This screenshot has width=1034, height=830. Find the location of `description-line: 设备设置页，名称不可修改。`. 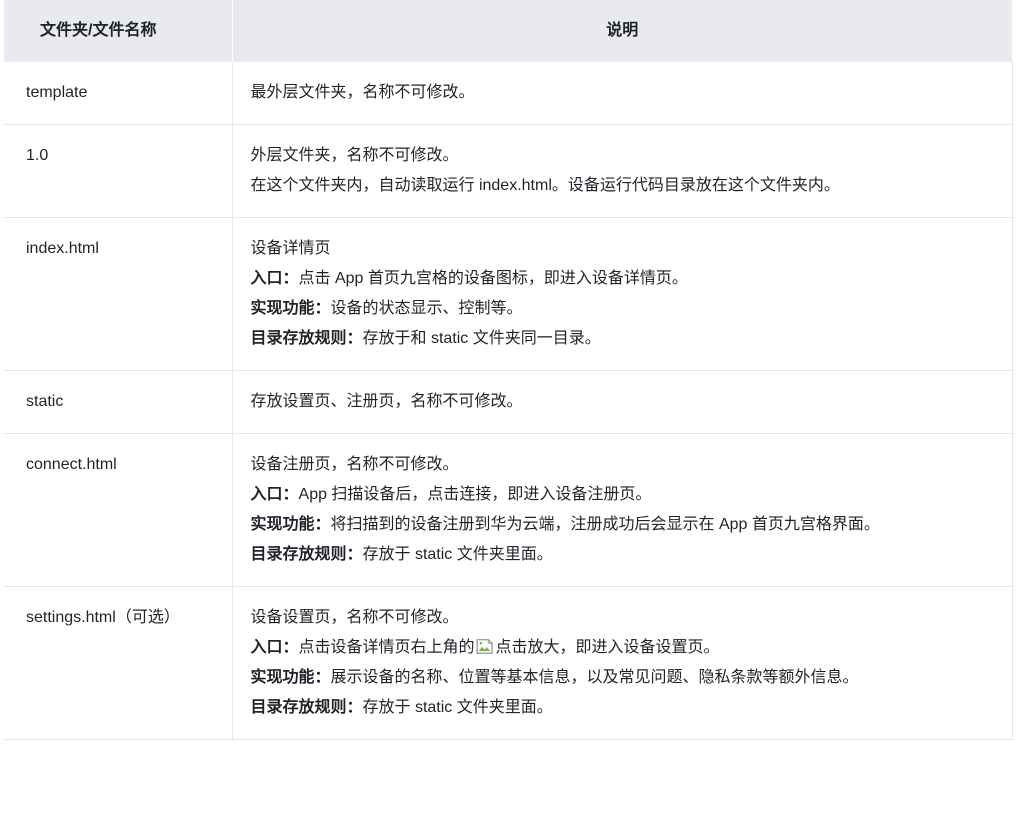

description-line: 设备设置页，名称不可修改。 is located at coordinates (620, 618).